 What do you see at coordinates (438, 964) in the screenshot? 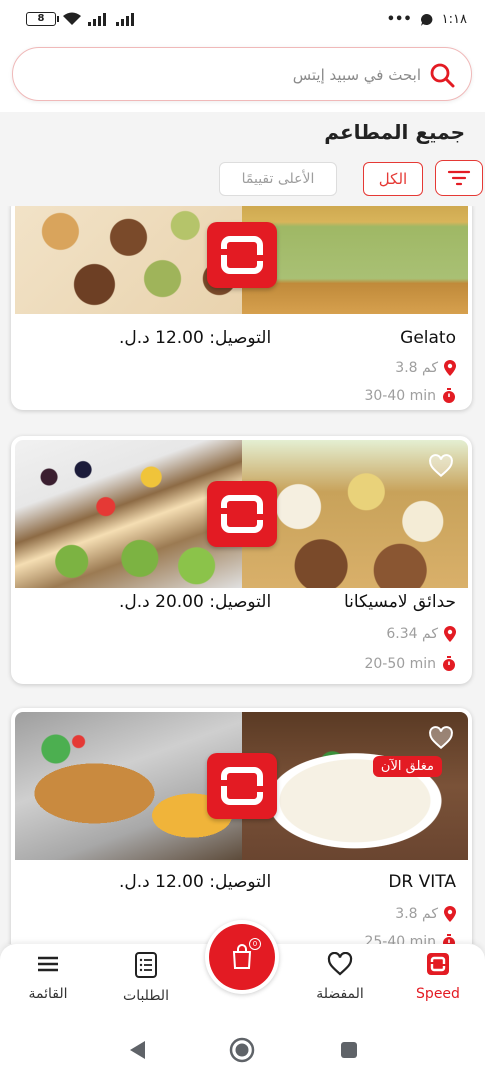
I see `speed-logo-icon` at bounding box center [438, 964].